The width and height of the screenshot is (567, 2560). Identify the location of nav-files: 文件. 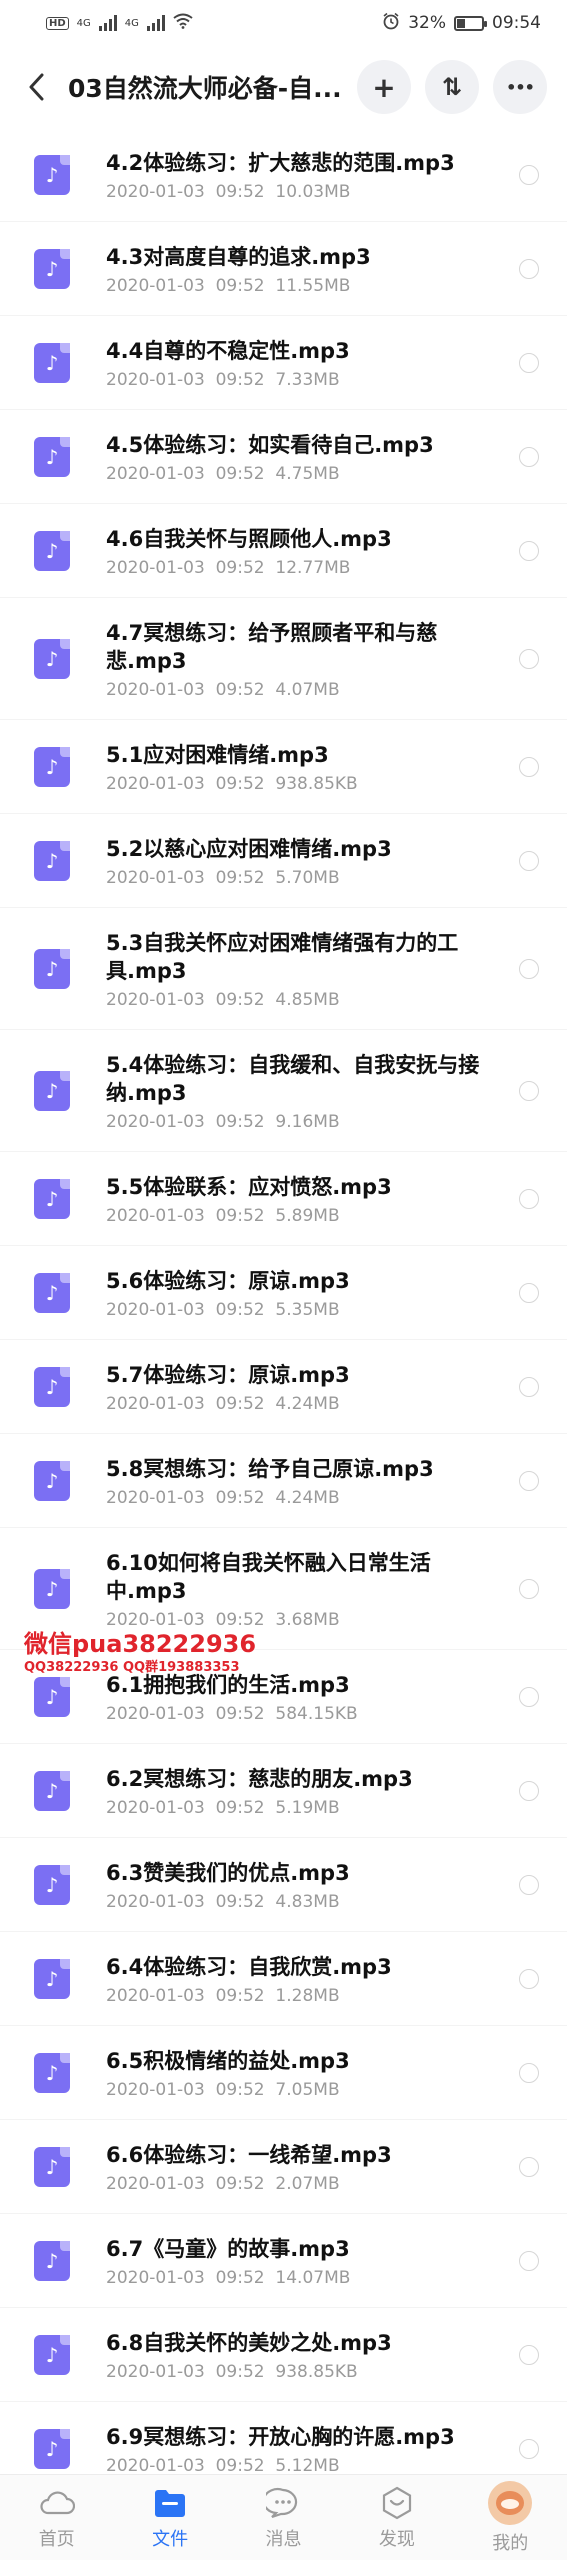
(170, 2518).